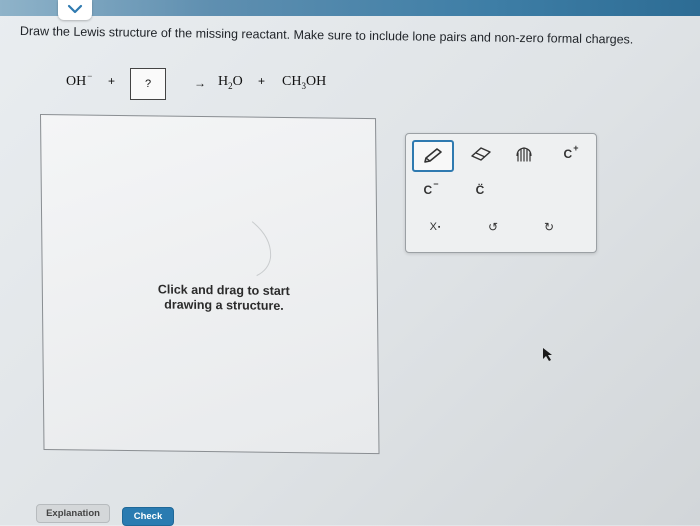 This screenshot has width=700, height=526. I want to click on undo-icon: ↺, so click(493, 227).